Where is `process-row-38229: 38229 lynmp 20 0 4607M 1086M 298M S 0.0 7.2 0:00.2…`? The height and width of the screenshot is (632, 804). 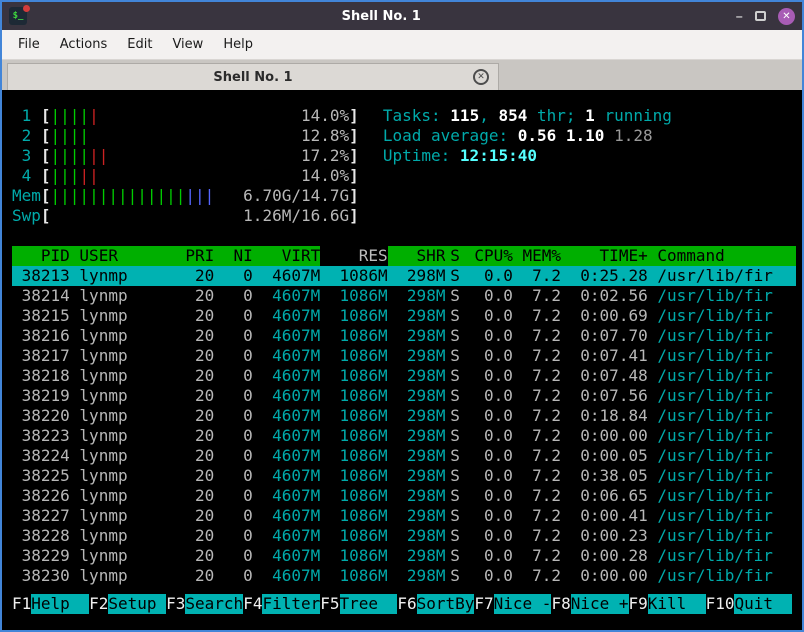
process-row-38229: 38229 lynmp 20 0 4607M 1086M 298M S 0.0 7.2 0:00.2… is located at coordinates (404, 556).